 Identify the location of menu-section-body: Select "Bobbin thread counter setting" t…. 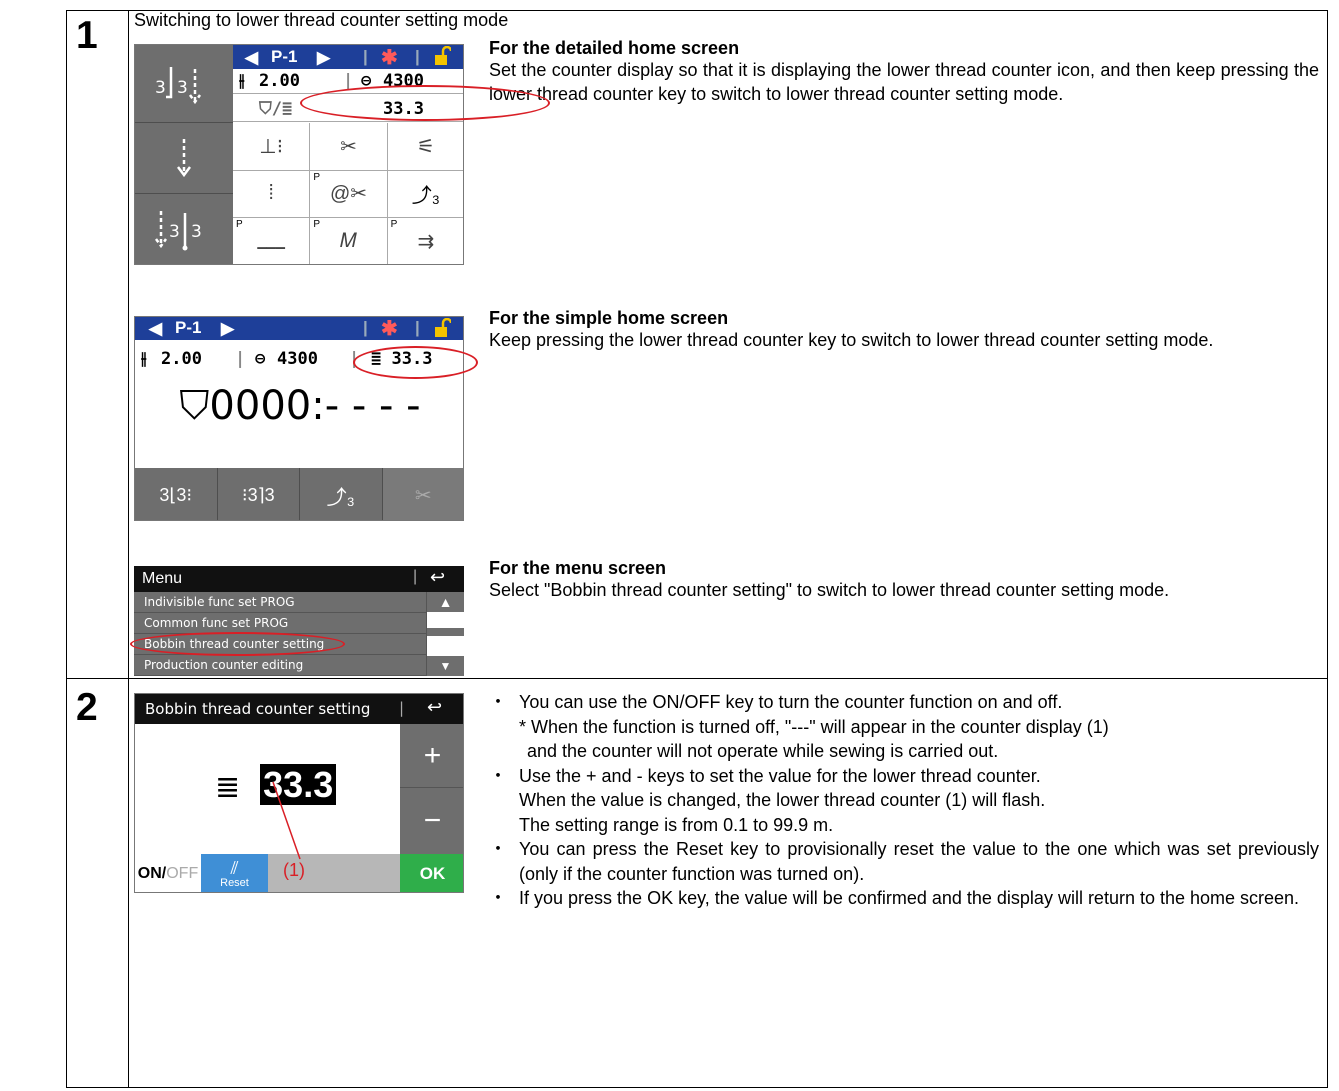
(829, 590).